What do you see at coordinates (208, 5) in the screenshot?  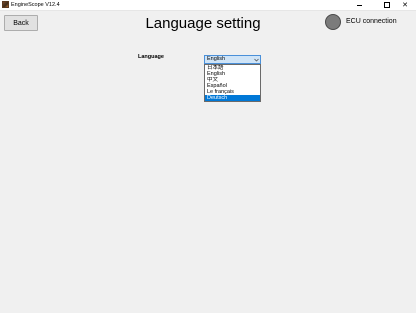 I see `window-titlebar: EngineScope V12.4 ✕` at bounding box center [208, 5].